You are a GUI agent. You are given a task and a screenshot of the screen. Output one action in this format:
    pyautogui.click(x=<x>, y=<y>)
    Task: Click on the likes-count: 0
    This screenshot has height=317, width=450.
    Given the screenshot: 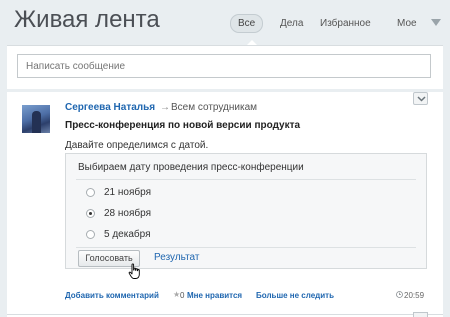 What is the action you would take?
    pyautogui.click(x=182, y=295)
    